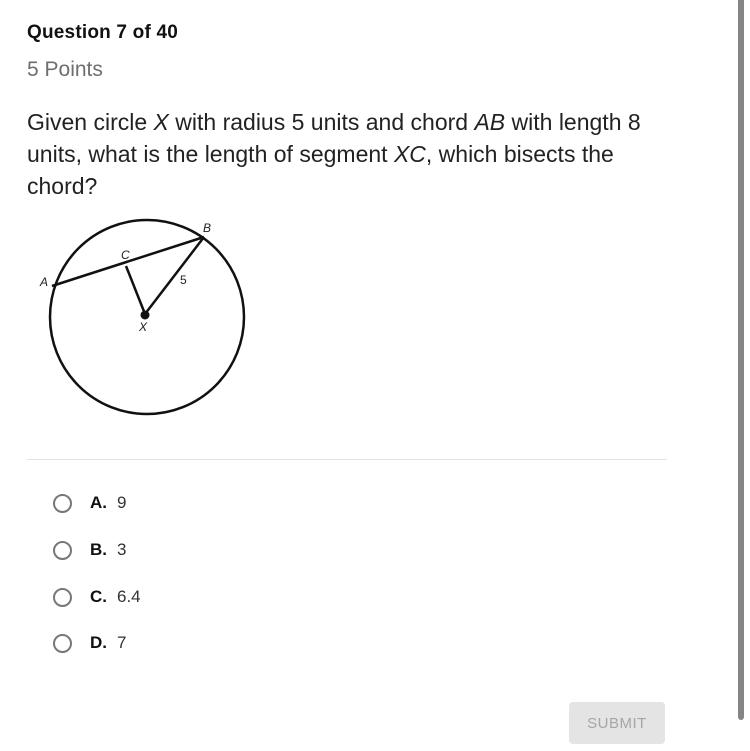 The image size is (750, 751). I want to click on choice-a: A. 9, so click(89, 503).